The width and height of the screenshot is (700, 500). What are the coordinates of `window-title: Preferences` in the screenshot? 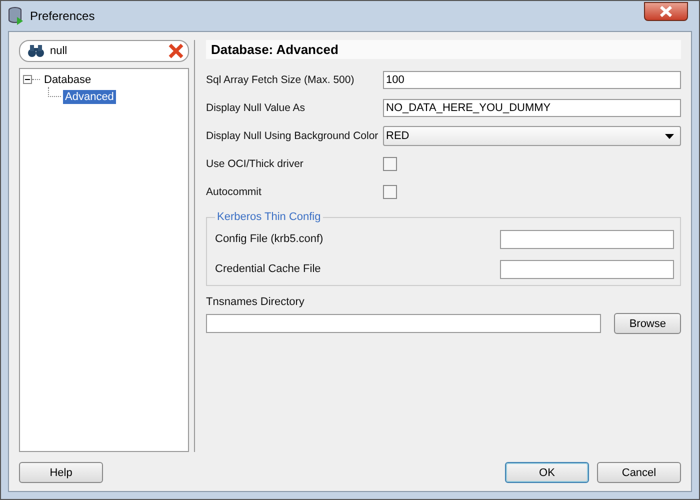 It's located at (63, 16).